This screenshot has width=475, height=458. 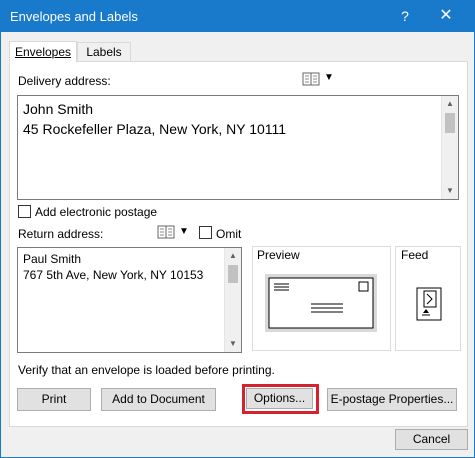 I want to click on scroll-down-icon: ▼, so click(x=450, y=191).